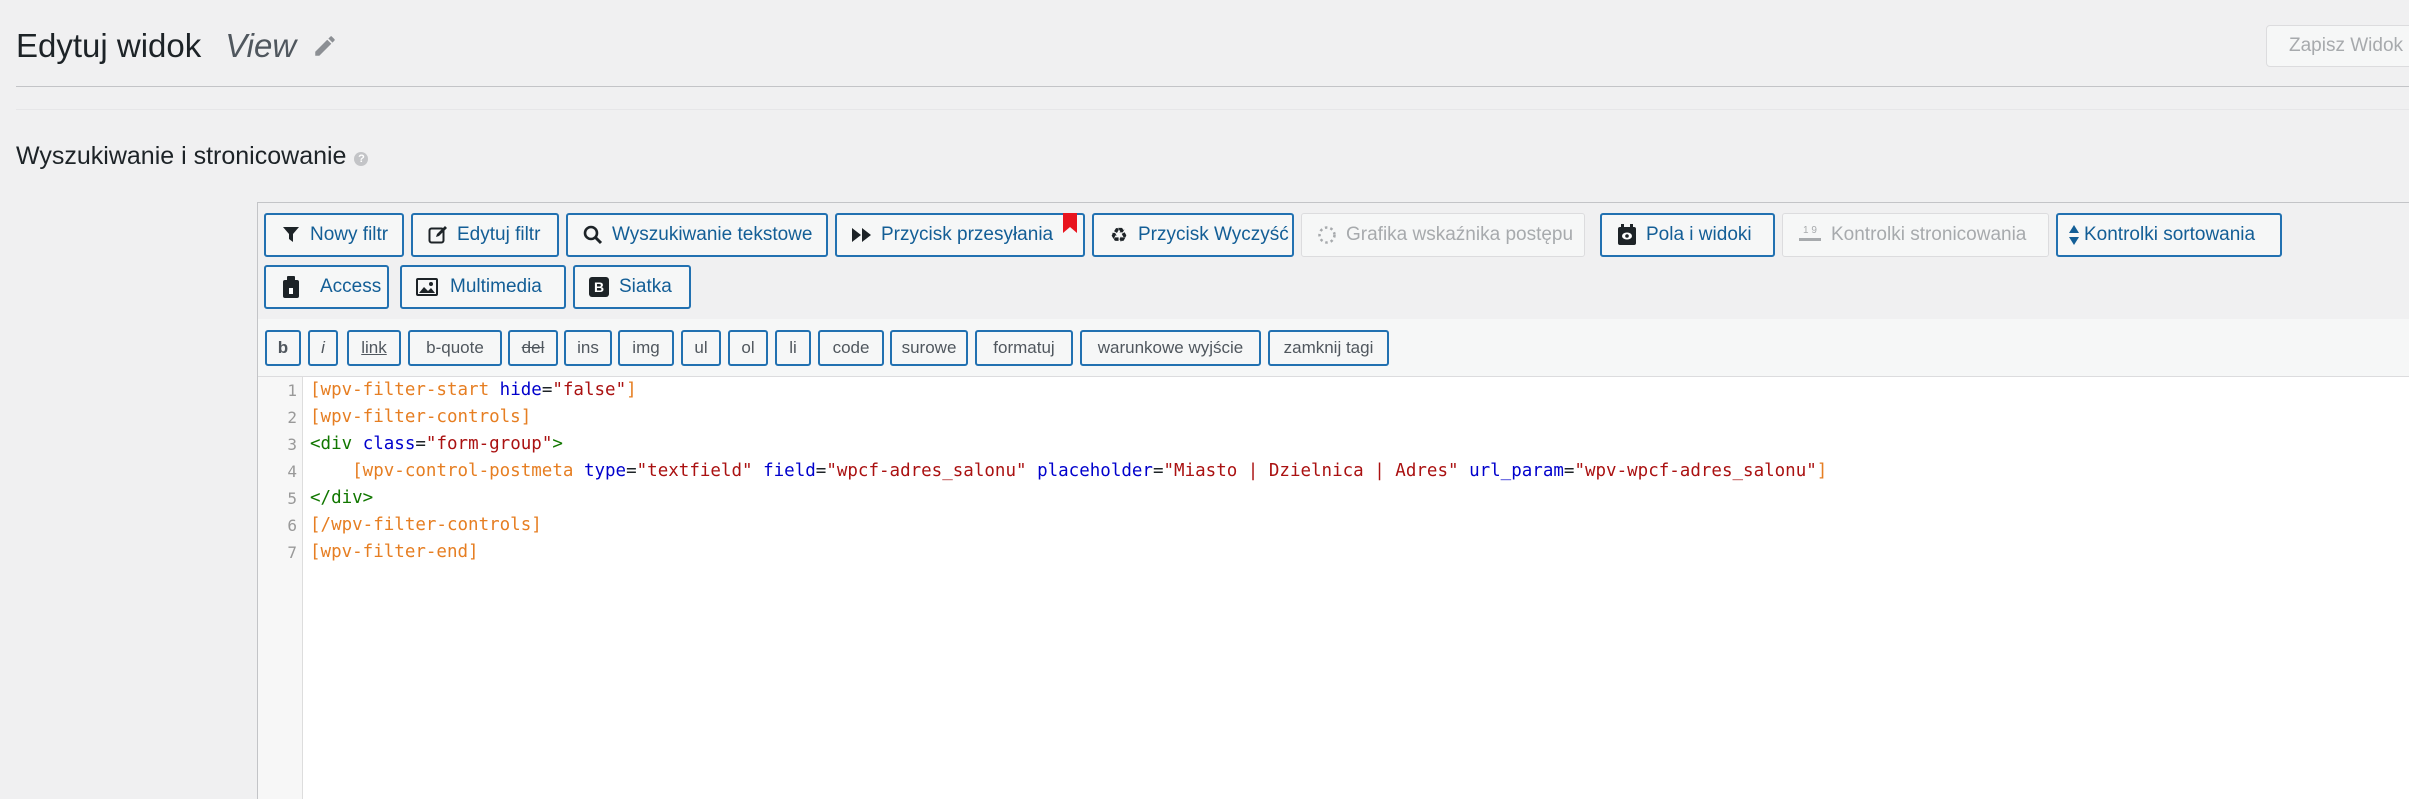  Describe the element at coordinates (109, 45) in the screenshot. I see `page-title: Edytuj widok` at that location.